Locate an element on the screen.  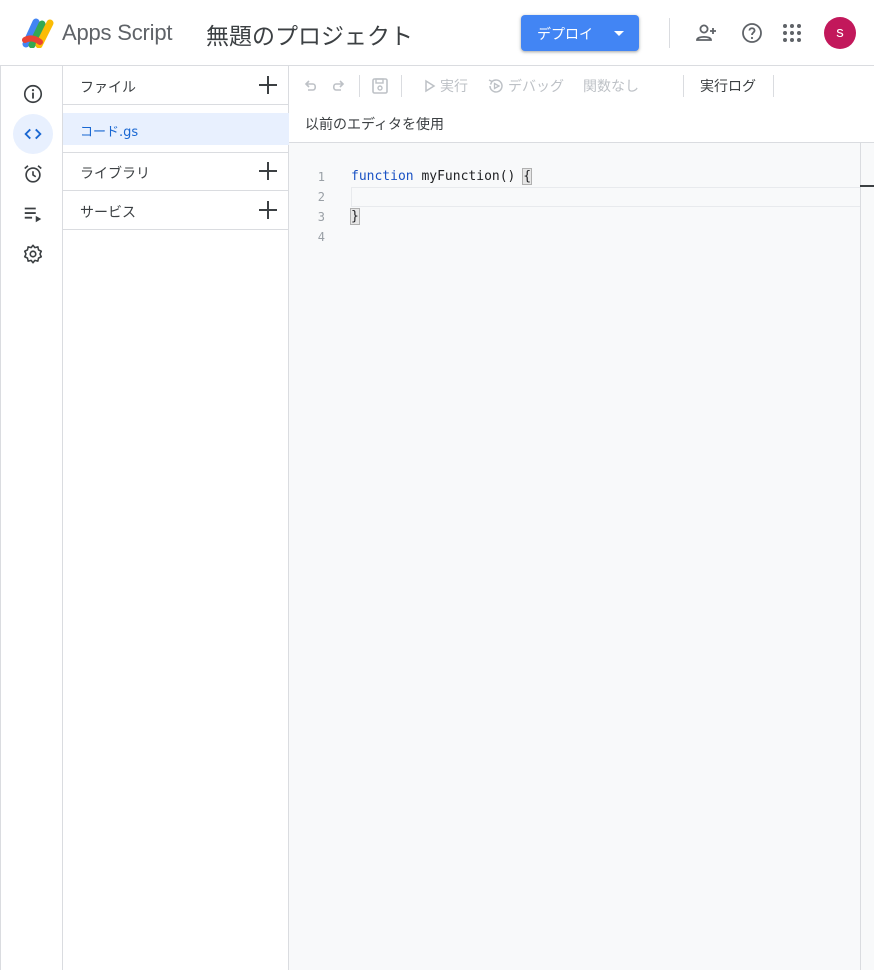
code-text: function myFunction() { is located at coordinates (442, 176).